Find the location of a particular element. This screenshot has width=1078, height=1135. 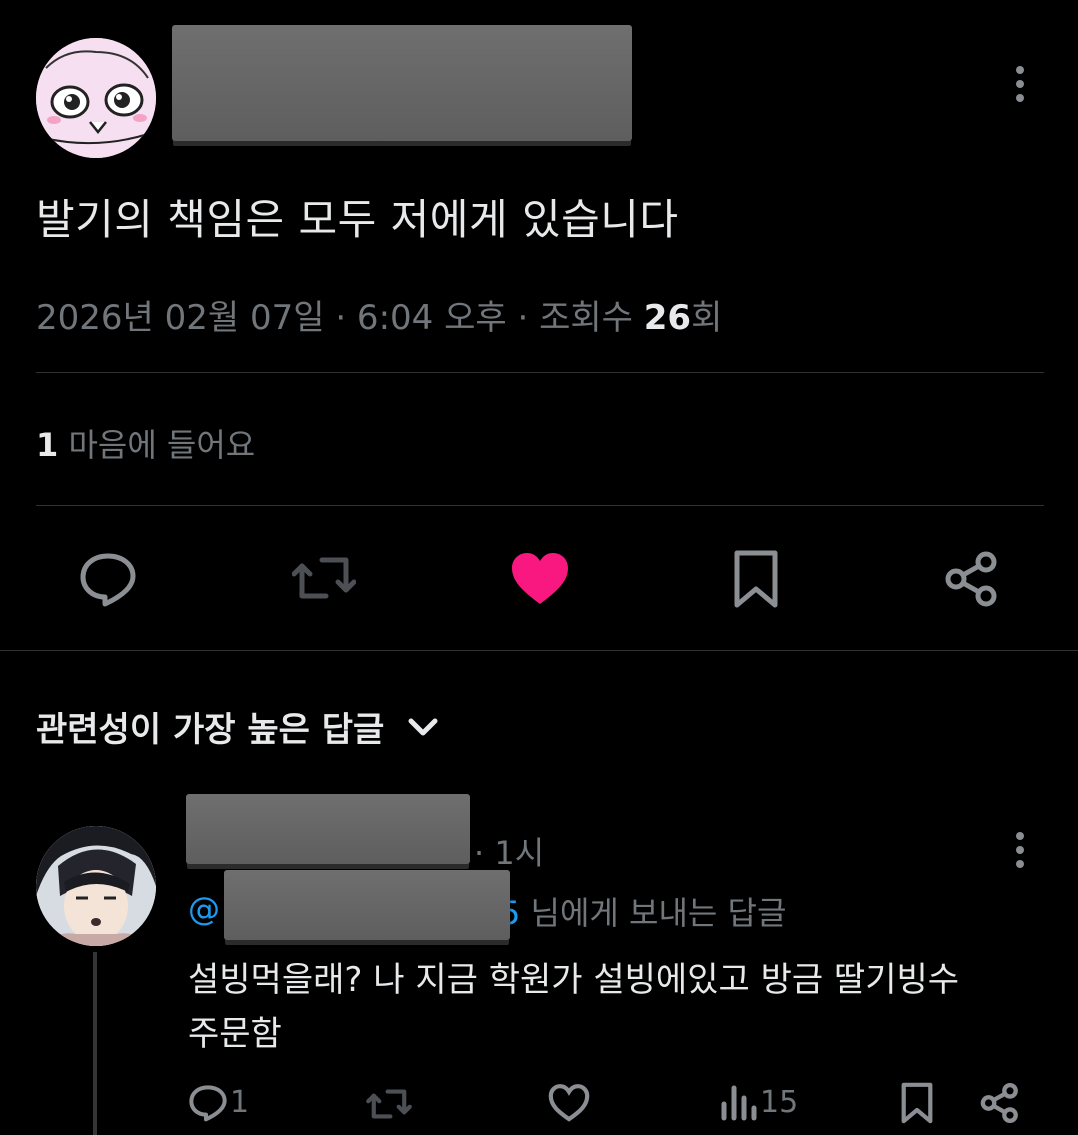

view-suffix: 회 is located at coordinates (707, 318).